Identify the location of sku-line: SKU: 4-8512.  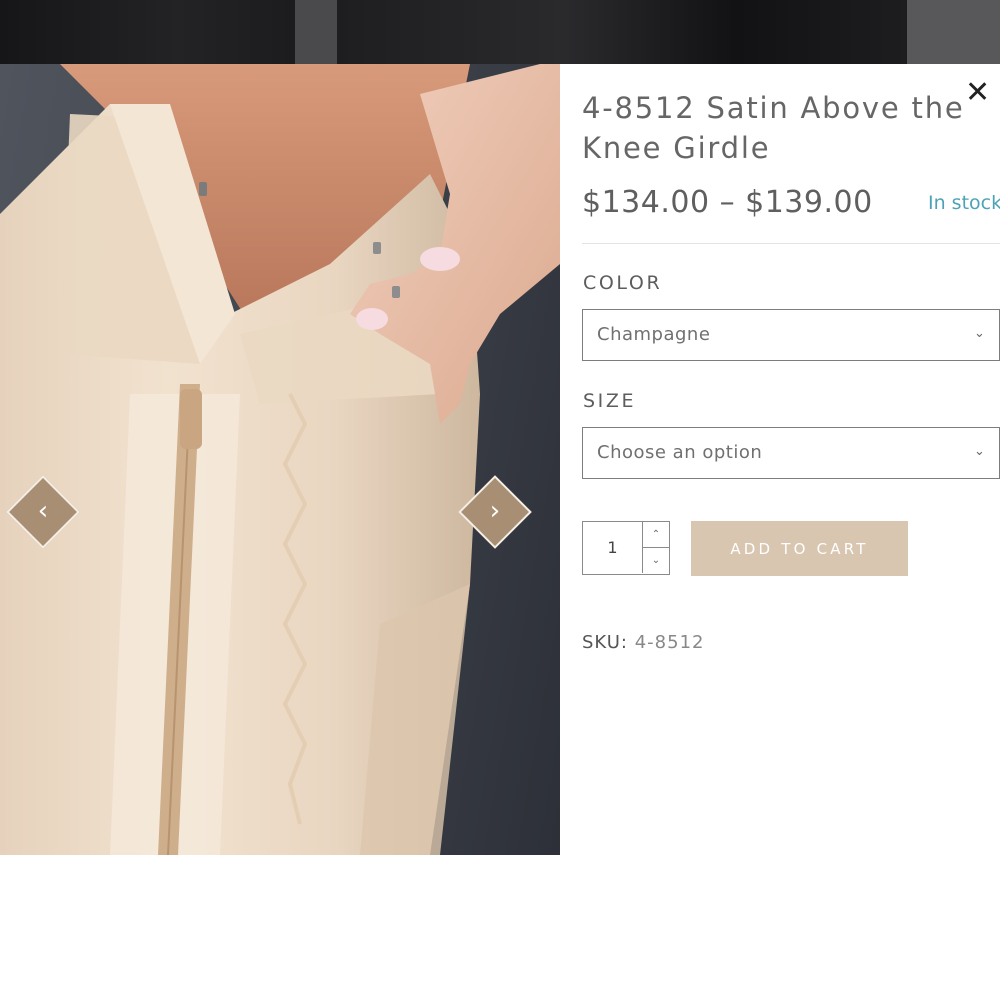
(643, 642).